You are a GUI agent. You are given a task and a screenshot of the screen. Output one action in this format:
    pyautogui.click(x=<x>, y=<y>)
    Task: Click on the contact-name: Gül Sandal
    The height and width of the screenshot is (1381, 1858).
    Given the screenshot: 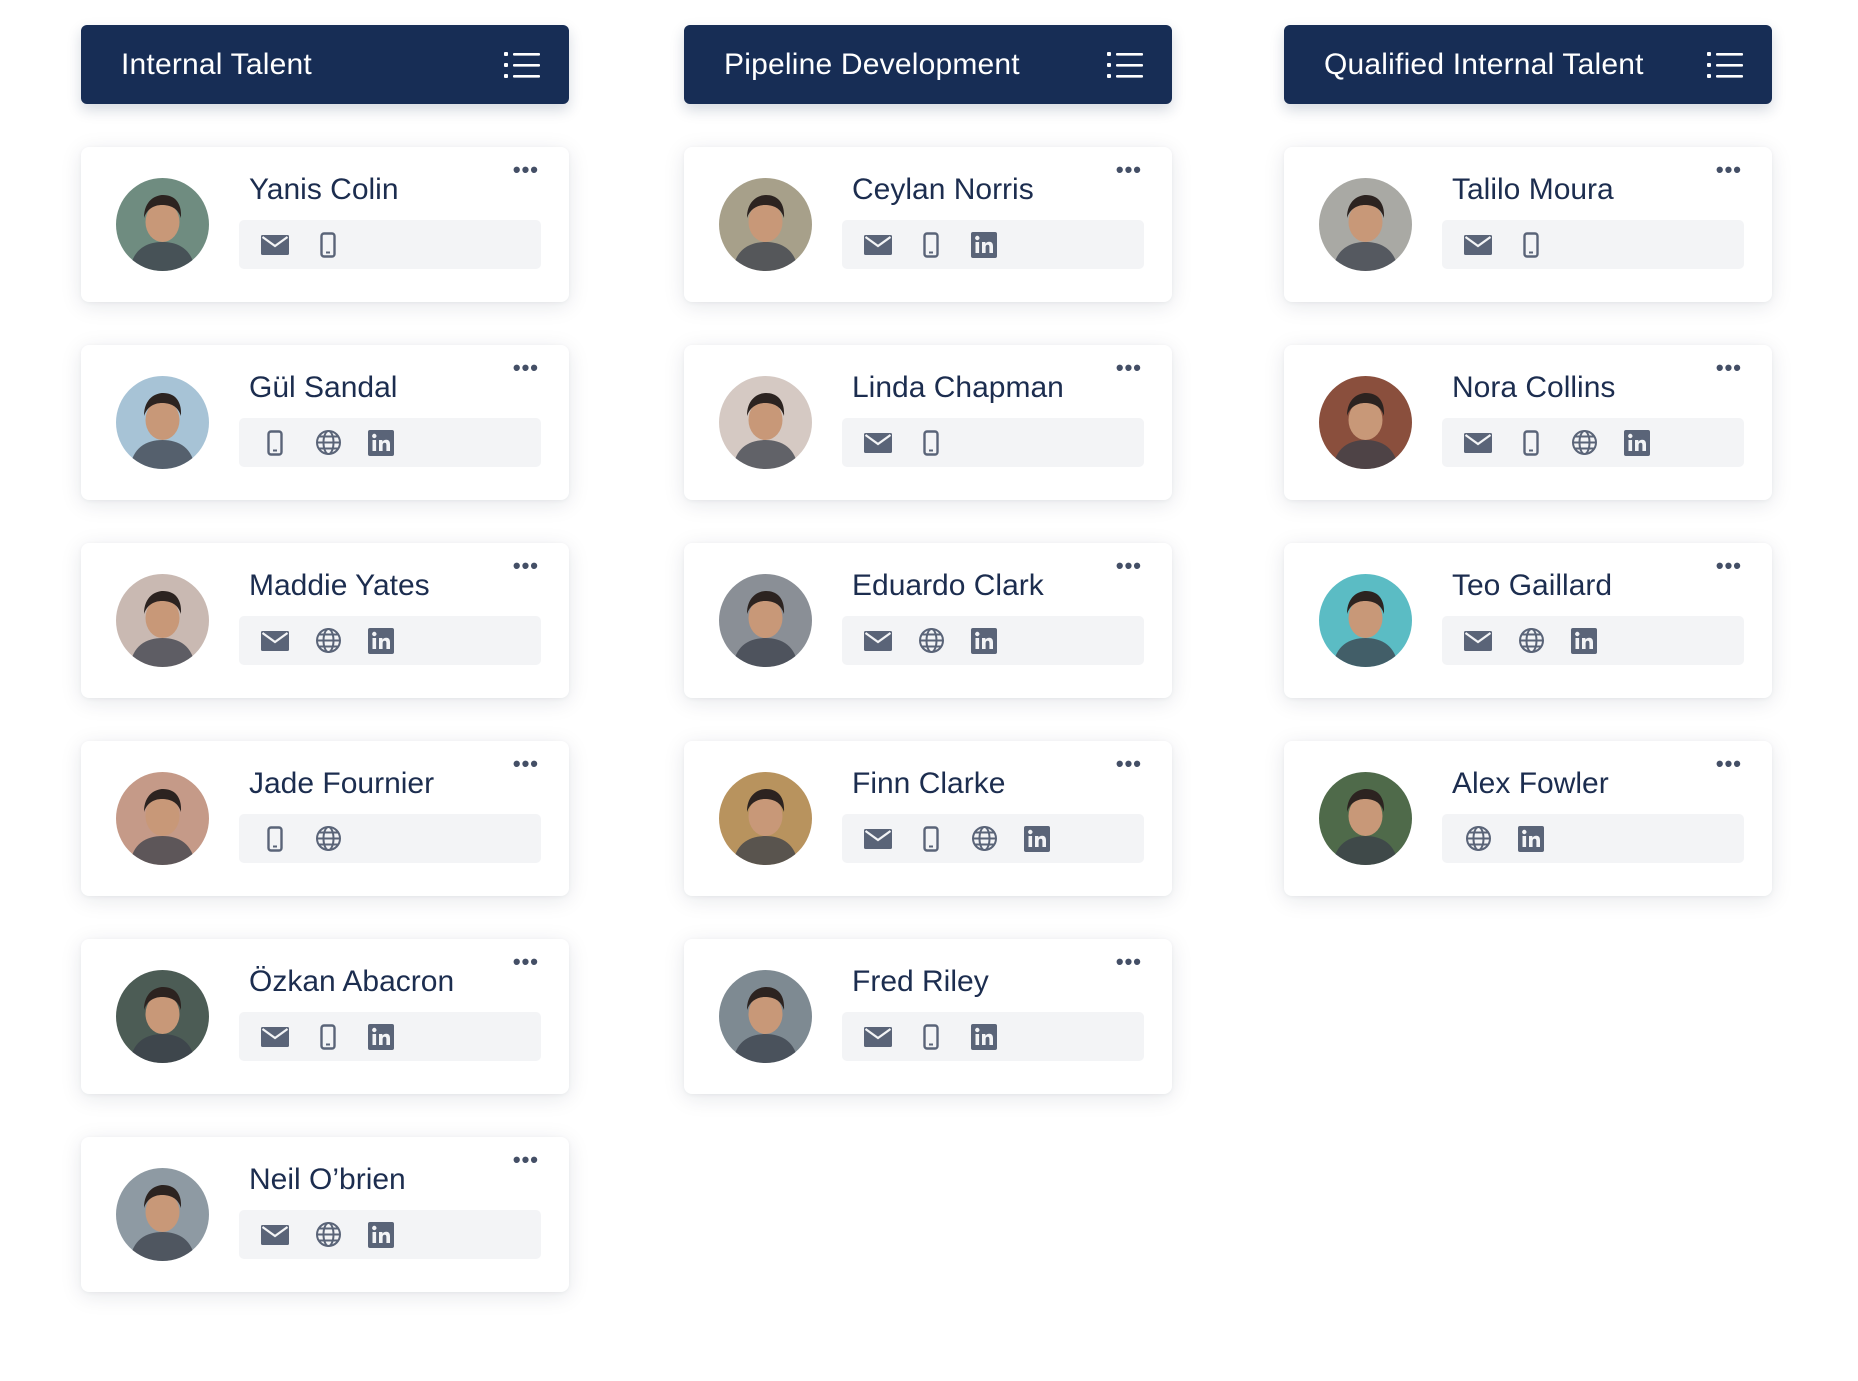 What is the action you would take?
    pyautogui.click(x=323, y=387)
    